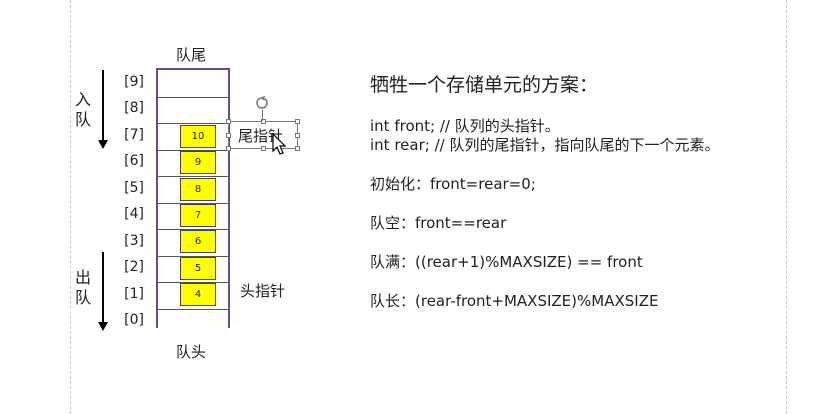 The width and height of the screenshot is (822, 414). Describe the element at coordinates (134, 161) in the screenshot. I see `index-6: [6]` at that location.